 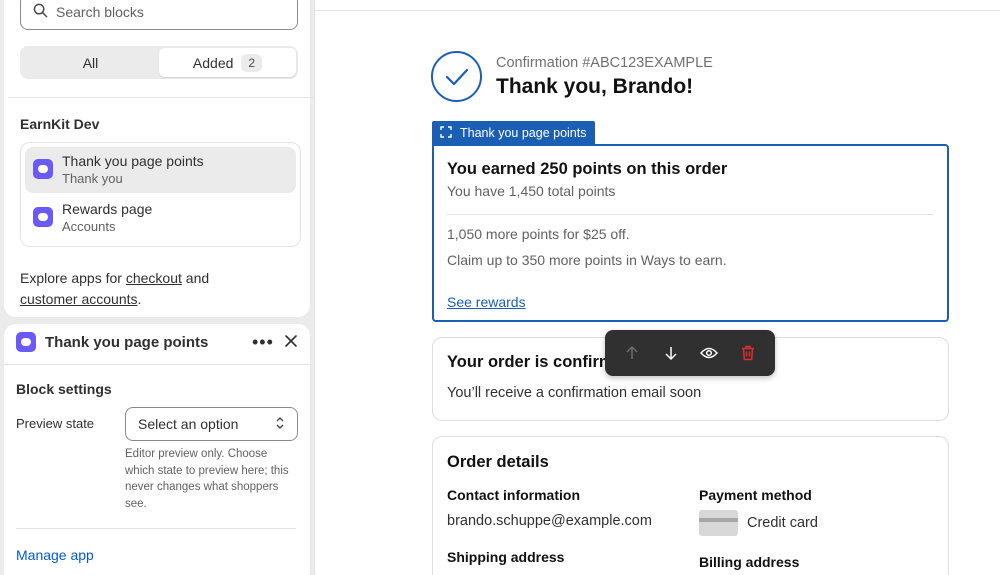 I want to click on contact-info-label: Contact information, so click(x=513, y=495).